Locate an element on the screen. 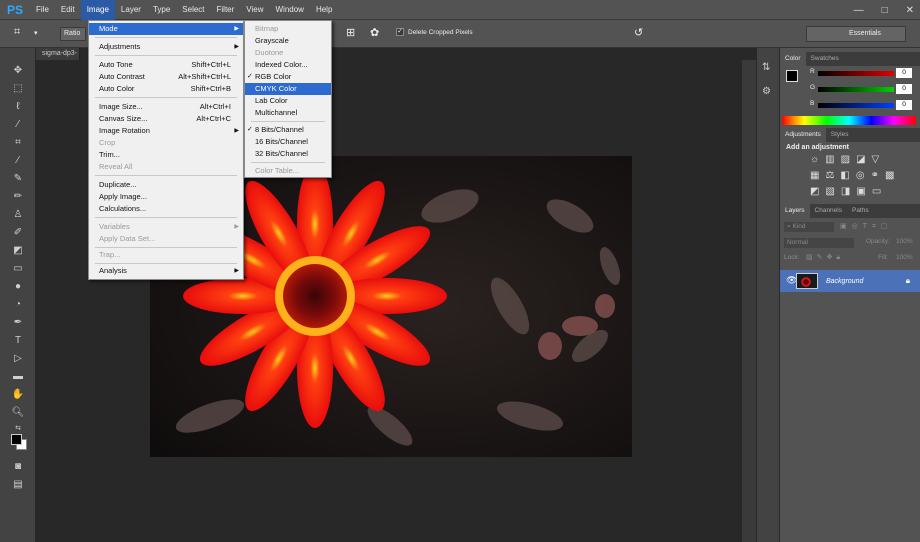 The height and width of the screenshot is (542, 920). properties-panel-icon: ⚙ is located at coordinates (766, 91).